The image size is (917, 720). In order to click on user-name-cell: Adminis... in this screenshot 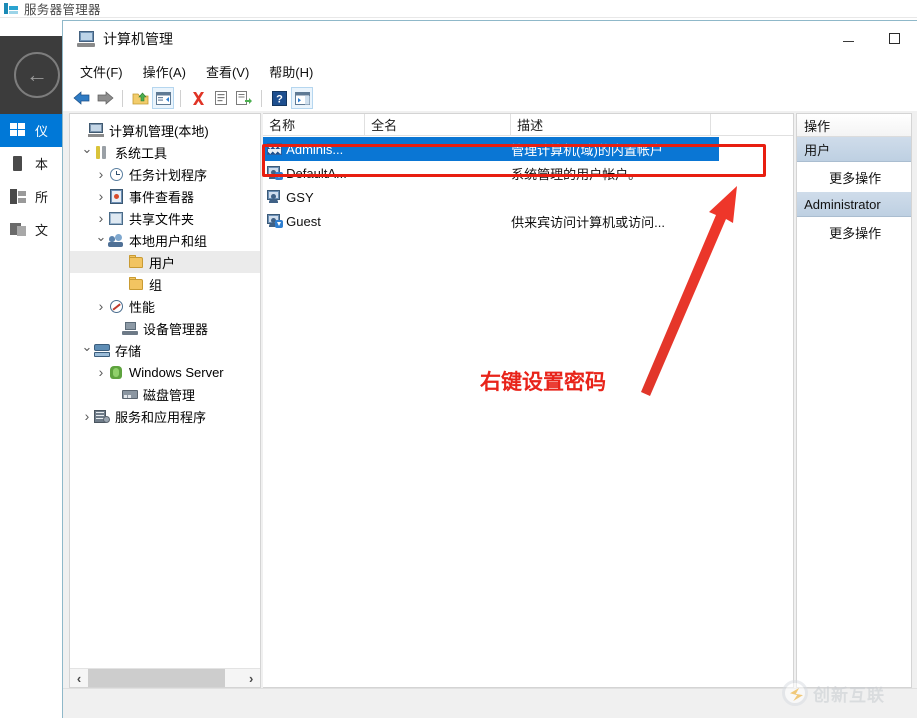, I will do `click(314, 149)`.